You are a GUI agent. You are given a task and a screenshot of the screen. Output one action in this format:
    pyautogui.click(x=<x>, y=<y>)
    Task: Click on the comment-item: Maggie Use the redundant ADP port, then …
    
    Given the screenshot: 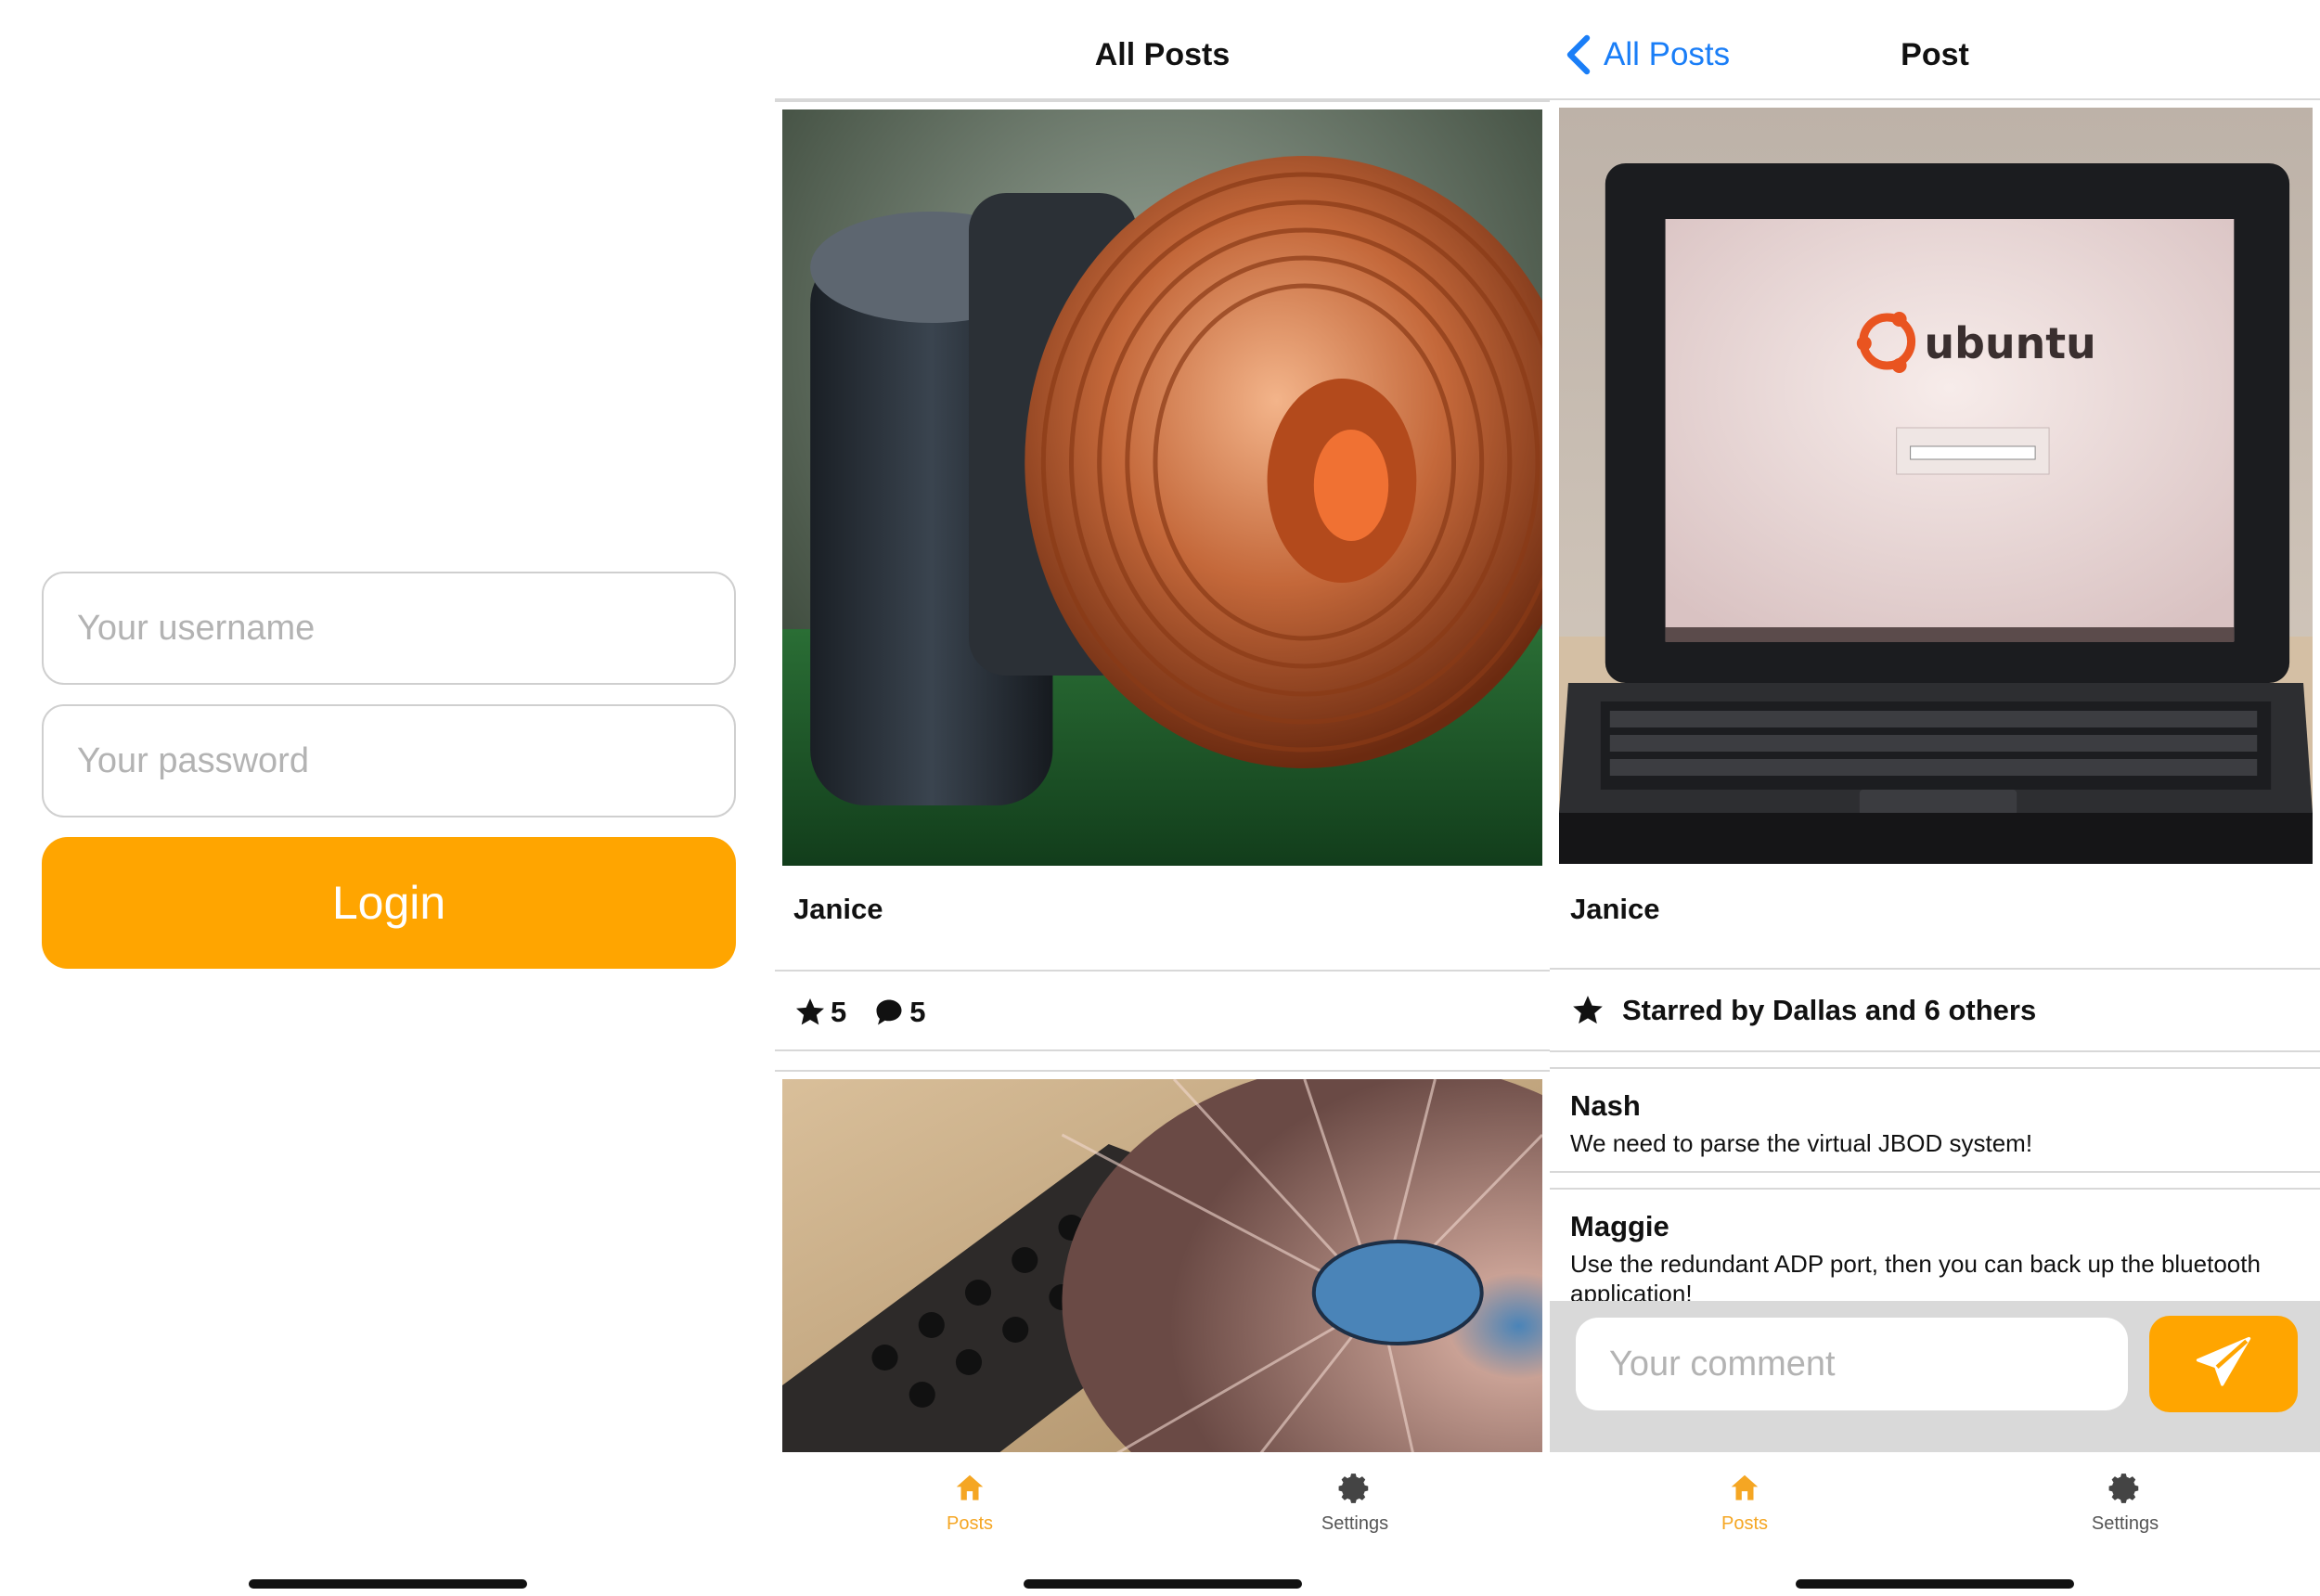 What is the action you would take?
    pyautogui.click(x=1940, y=1259)
    